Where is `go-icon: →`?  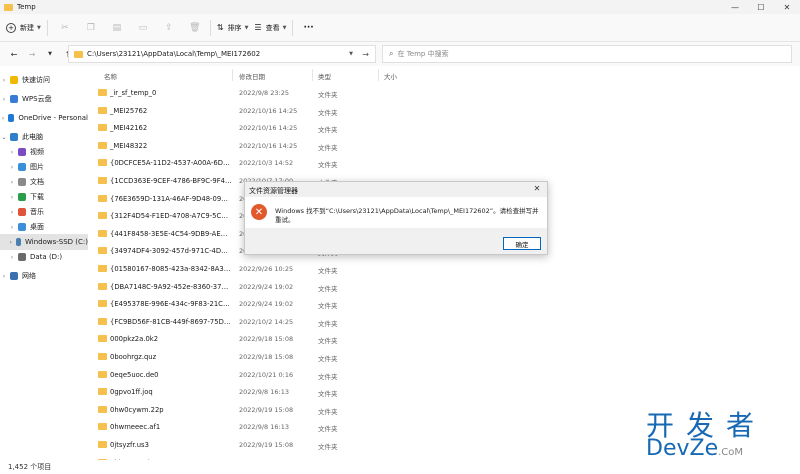
go-icon: → is located at coordinates (365, 54).